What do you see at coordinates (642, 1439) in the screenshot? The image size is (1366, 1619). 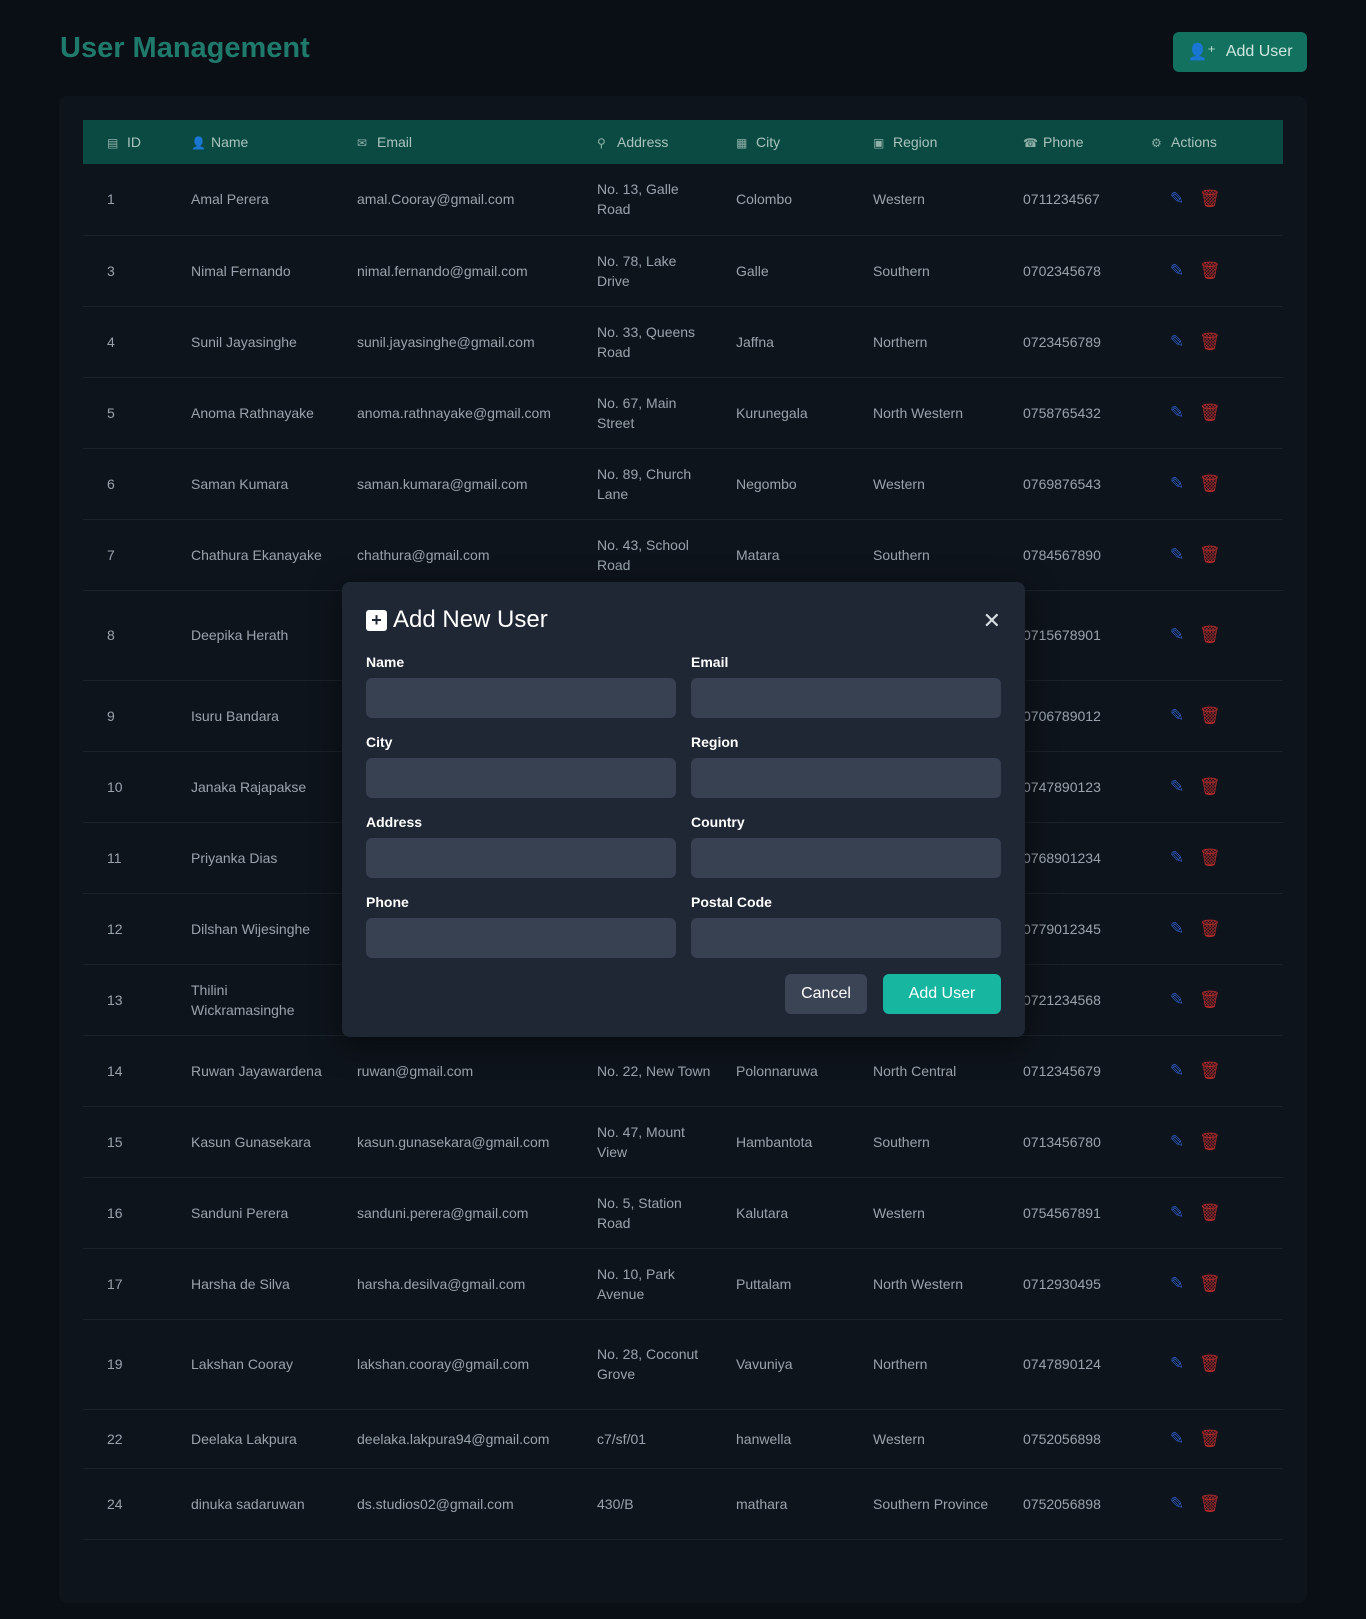 I see `cell-address: c7/sf/01` at bounding box center [642, 1439].